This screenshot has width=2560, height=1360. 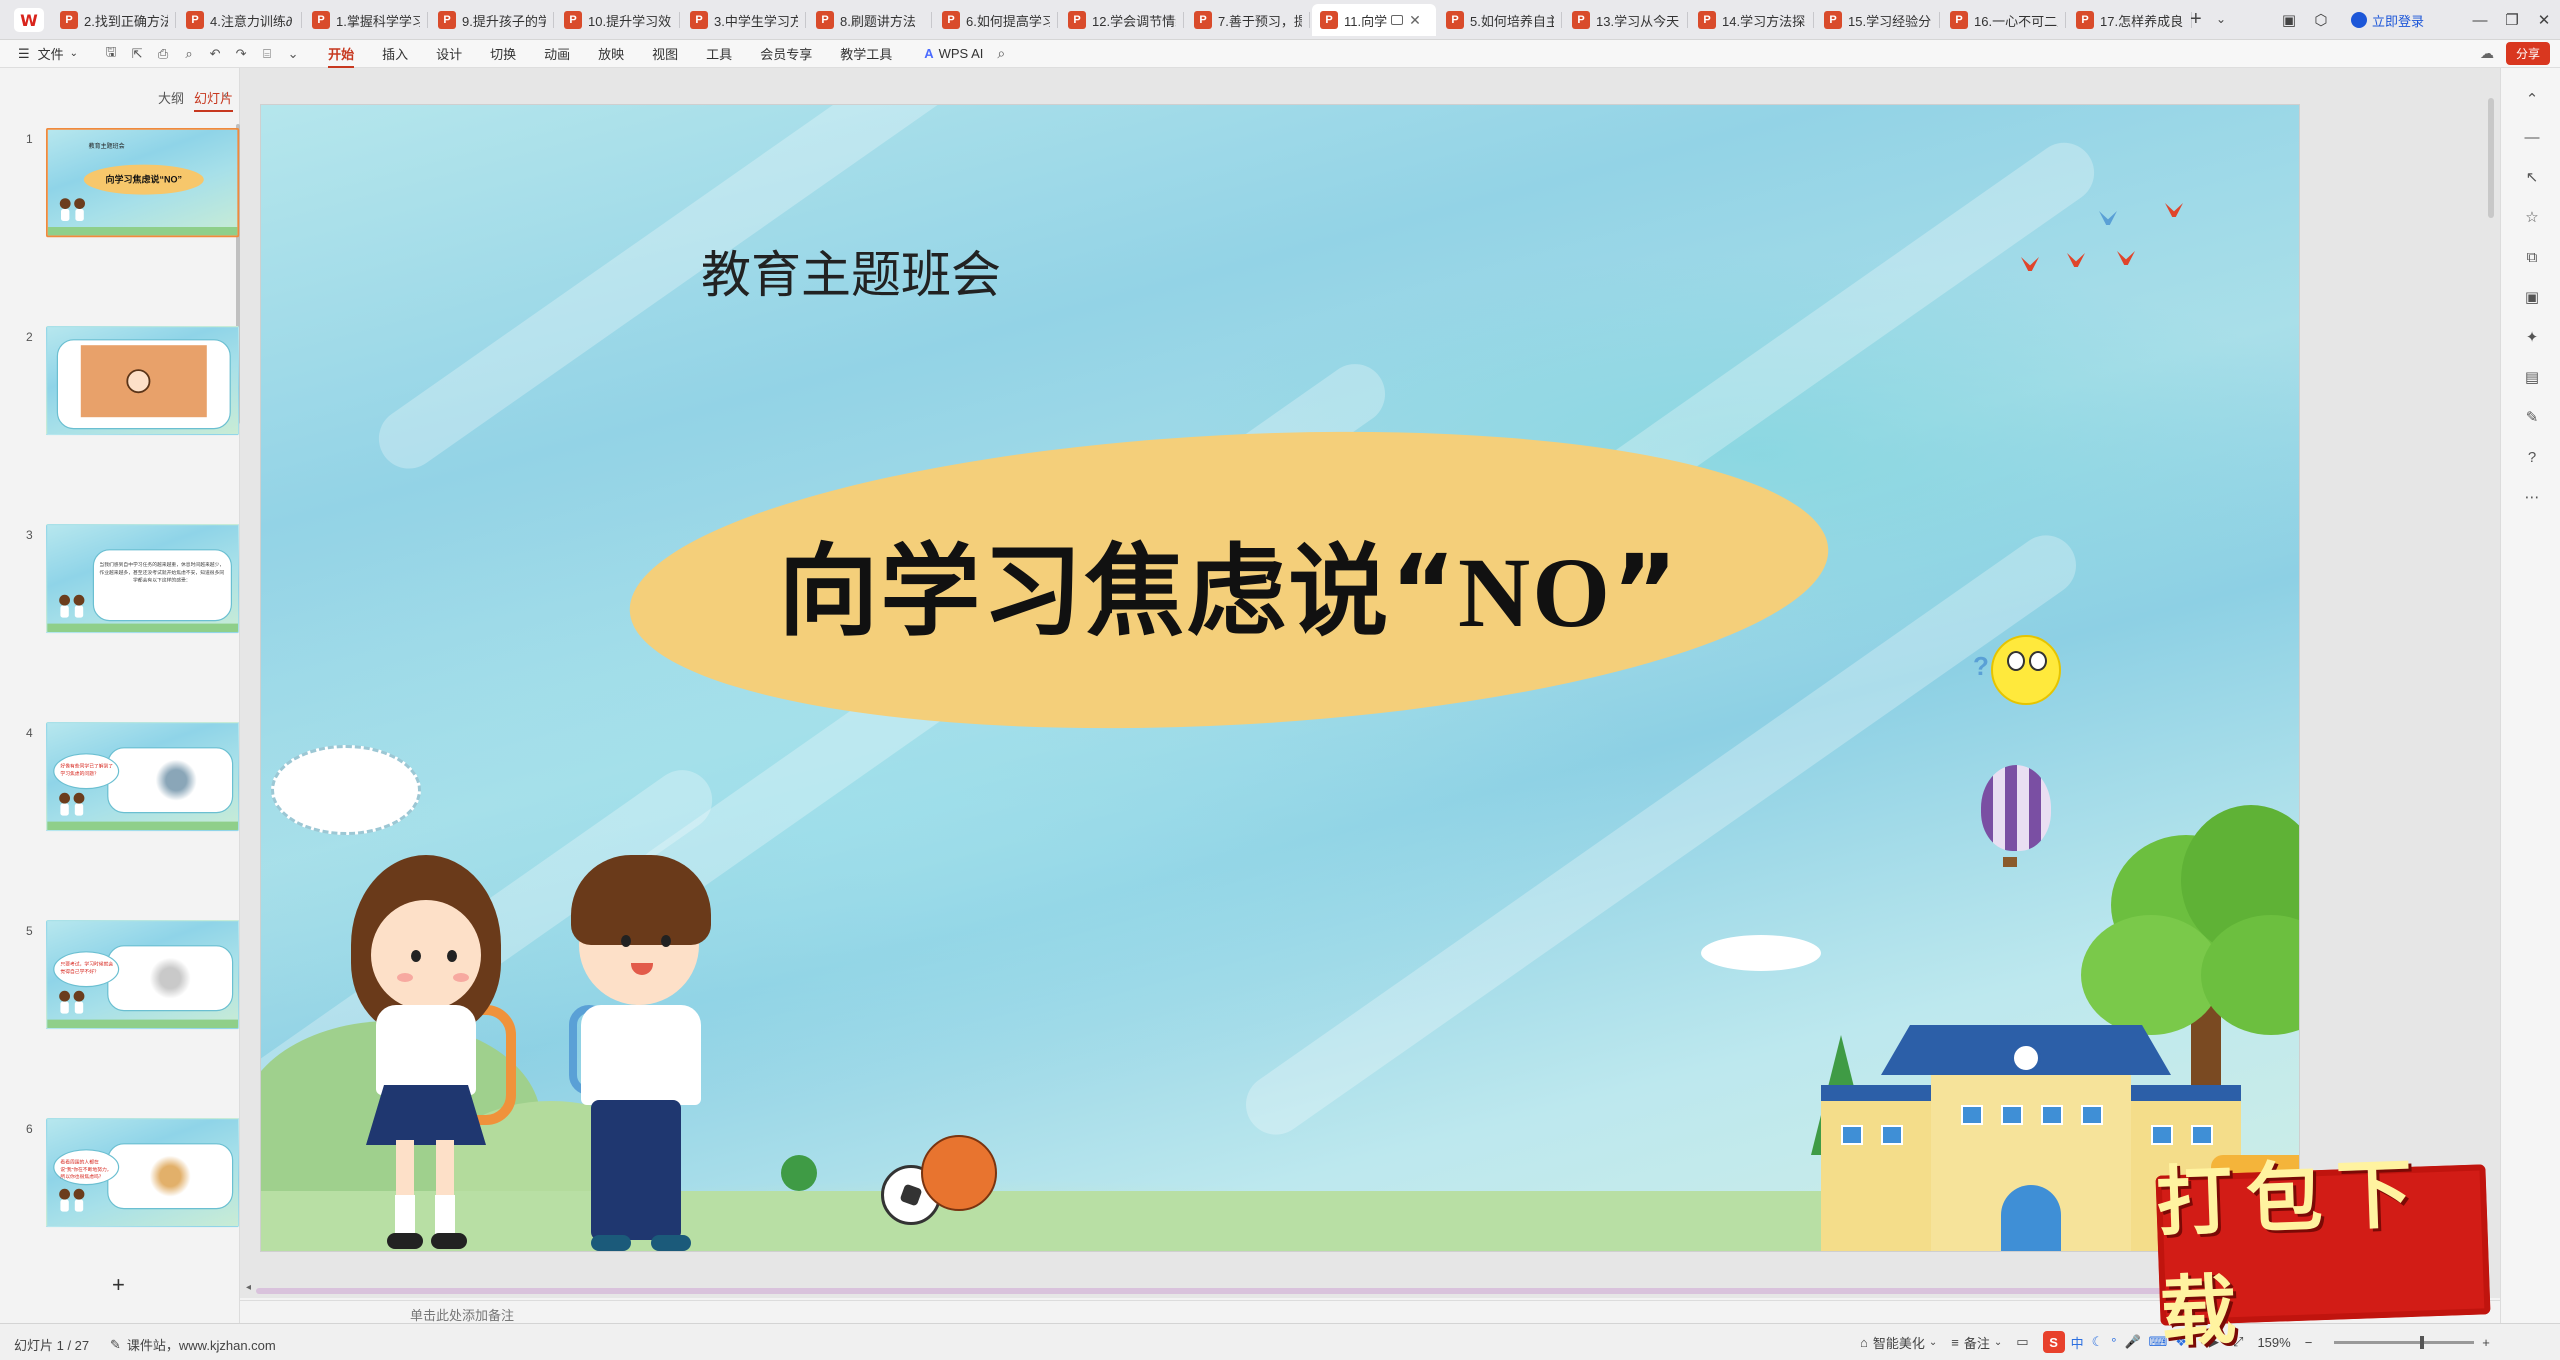 What do you see at coordinates (2038, 661) in the screenshot?
I see `smiley-eye` at bounding box center [2038, 661].